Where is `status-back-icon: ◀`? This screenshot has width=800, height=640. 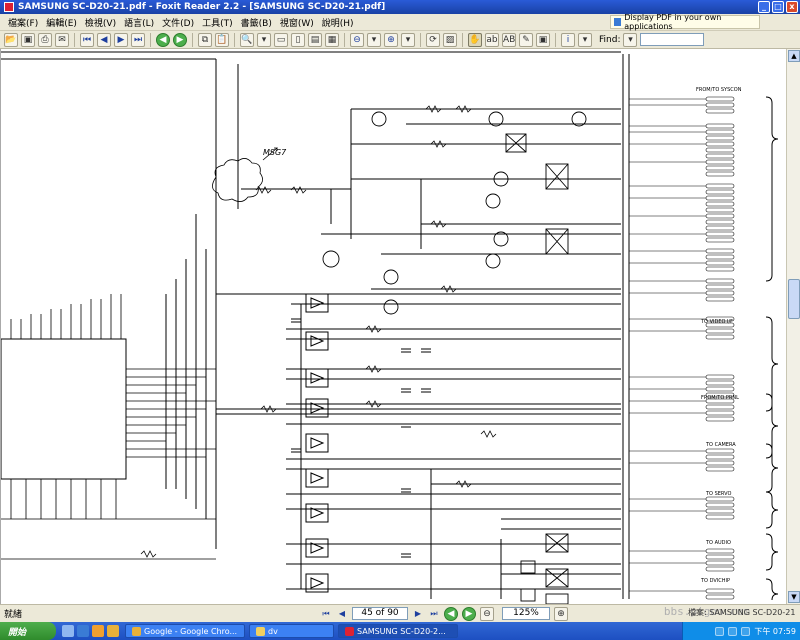 status-back-icon: ◀ is located at coordinates (451, 613).